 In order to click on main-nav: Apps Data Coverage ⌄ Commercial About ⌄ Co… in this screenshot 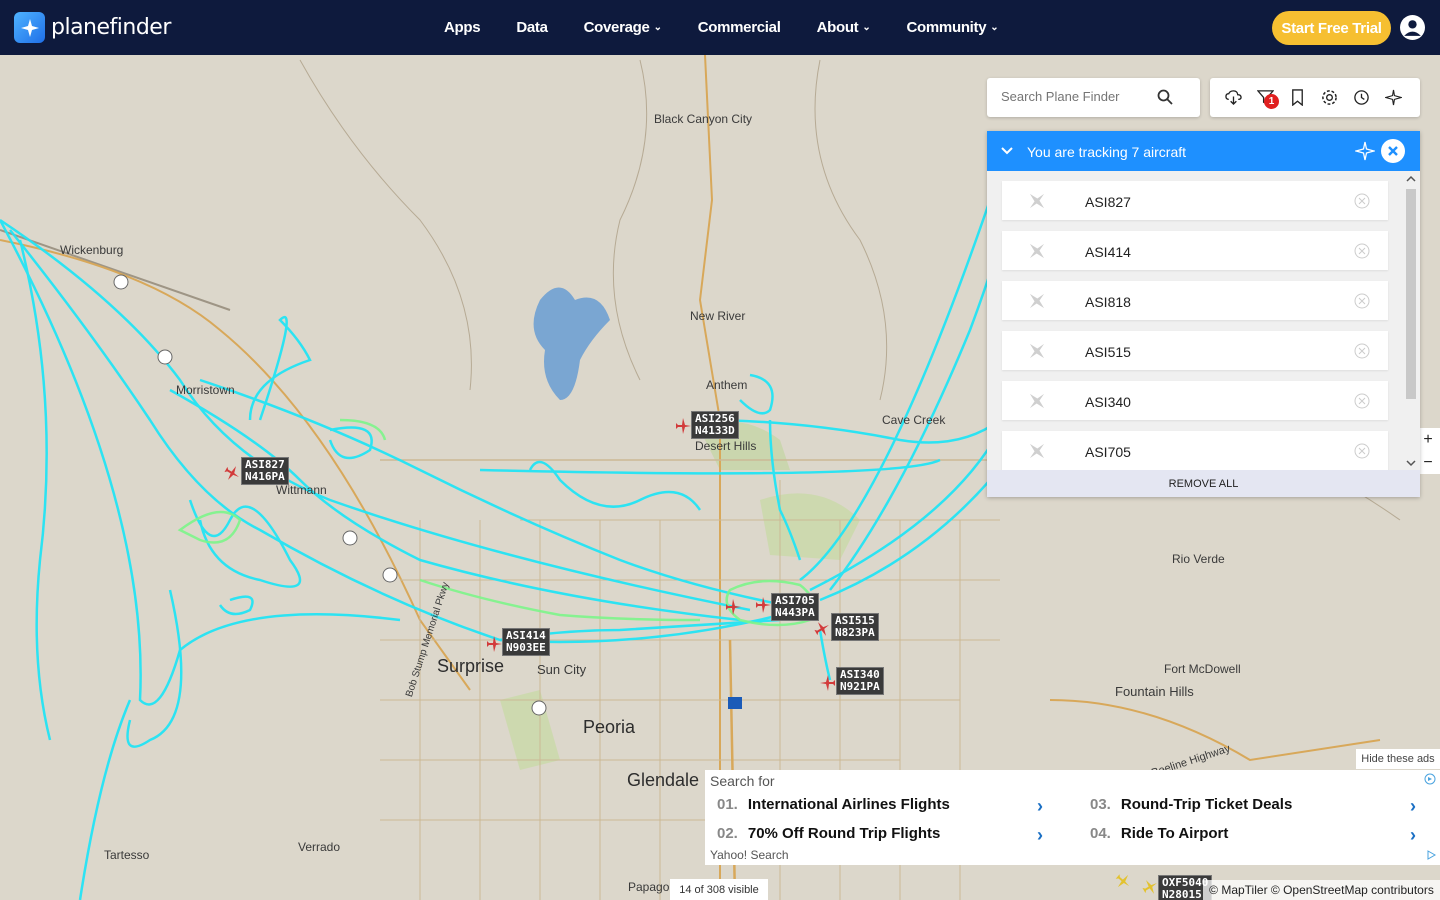, I will do `click(739, 27)`.